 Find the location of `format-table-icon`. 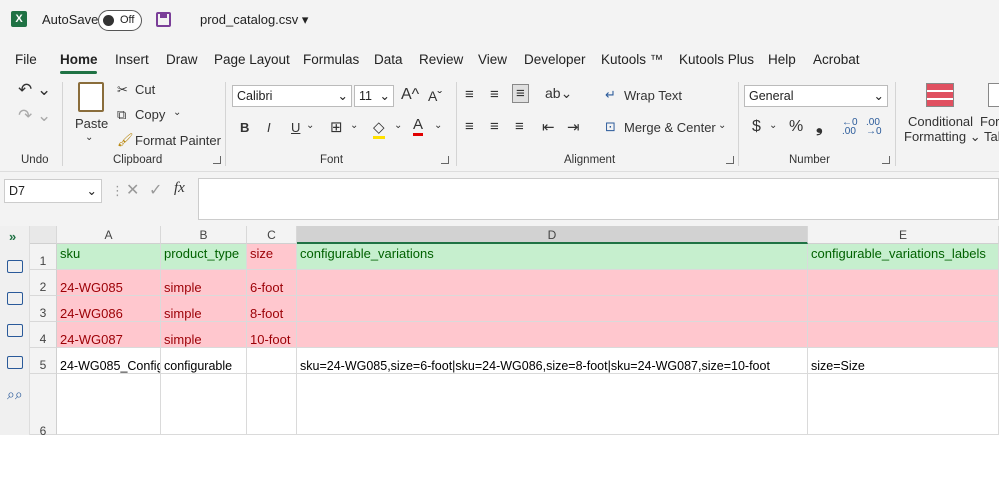

format-table-icon is located at coordinates (993, 95).